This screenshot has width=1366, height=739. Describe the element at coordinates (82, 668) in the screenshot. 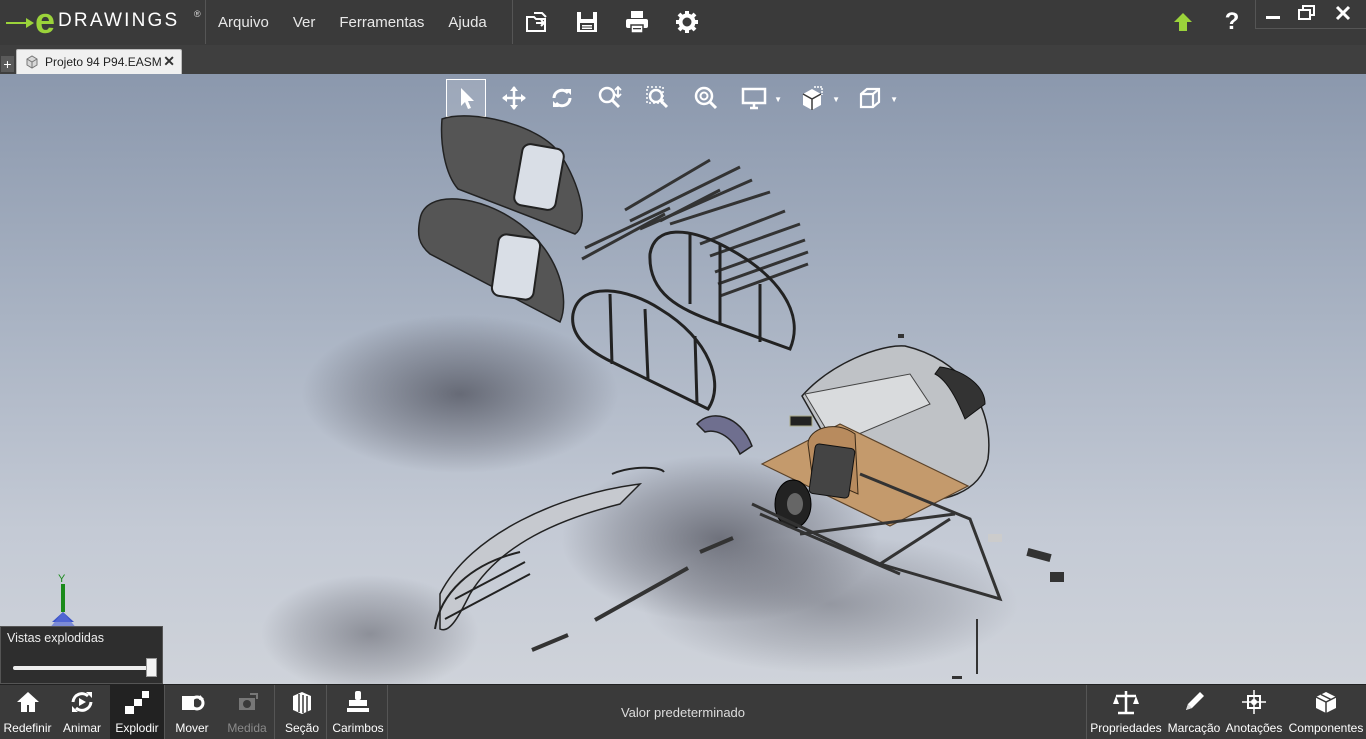

I see `explode-slider-track` at that location.